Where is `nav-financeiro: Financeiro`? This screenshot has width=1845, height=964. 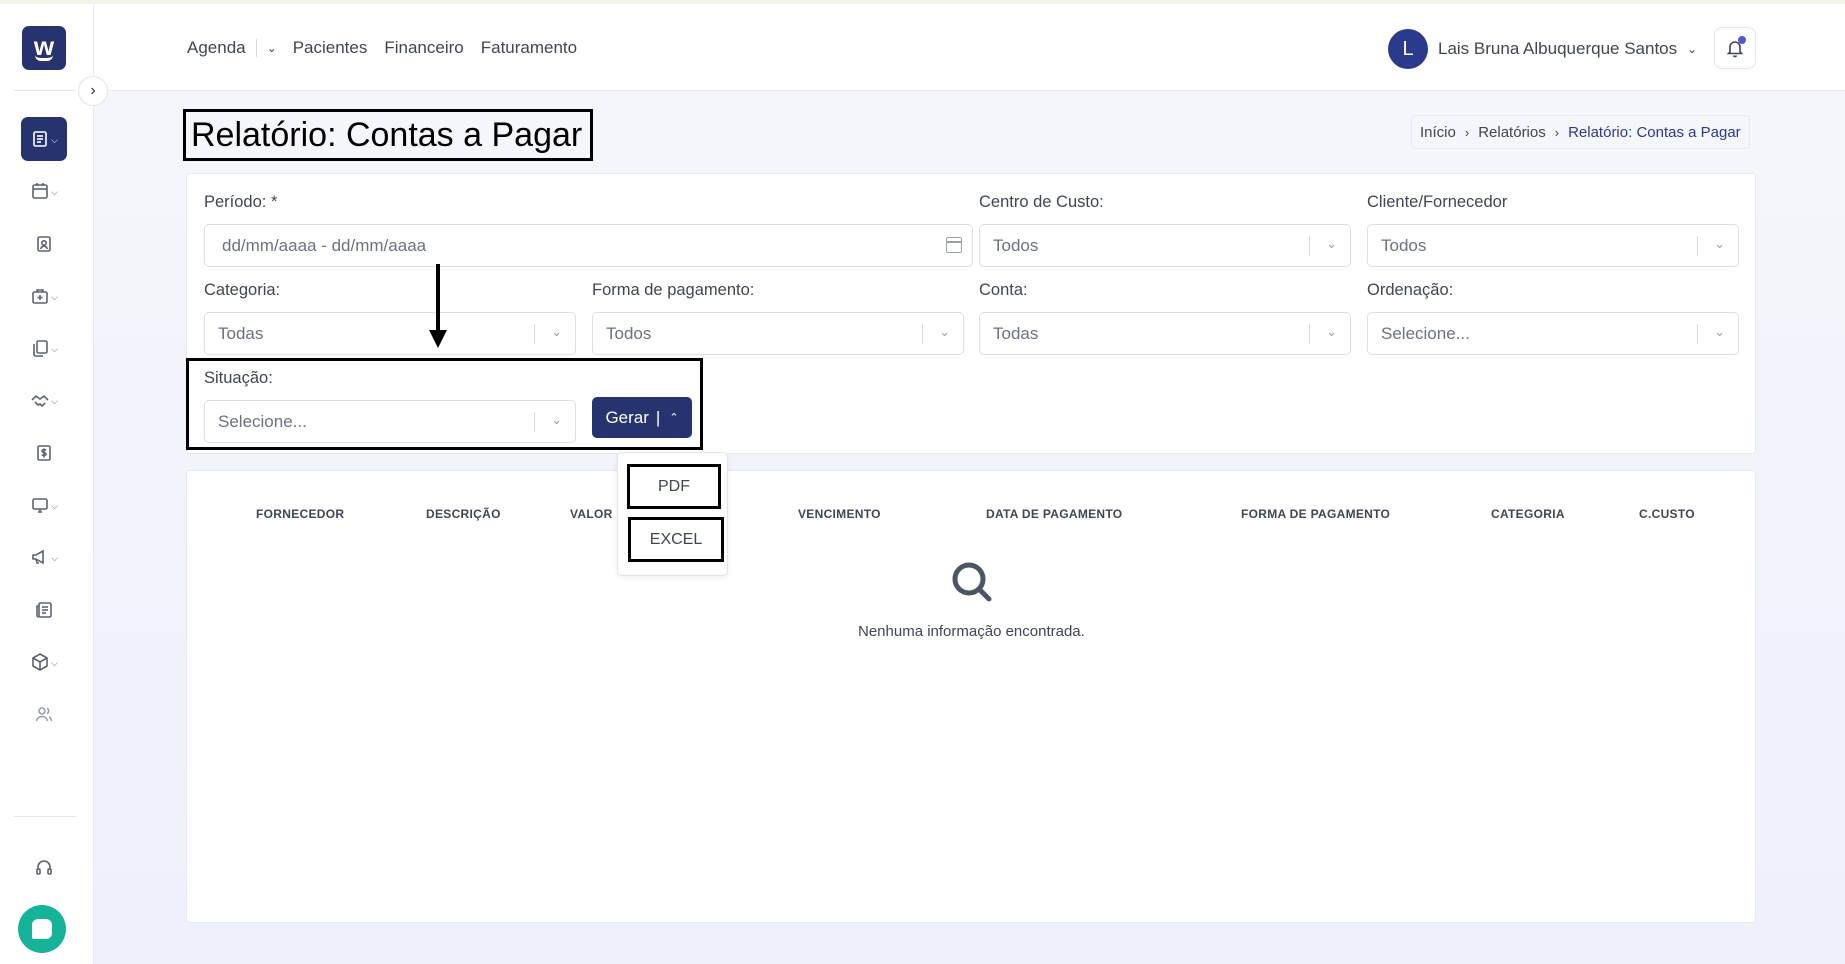 nav-financeiro: Financeiro is located at coordinates (423, 48).